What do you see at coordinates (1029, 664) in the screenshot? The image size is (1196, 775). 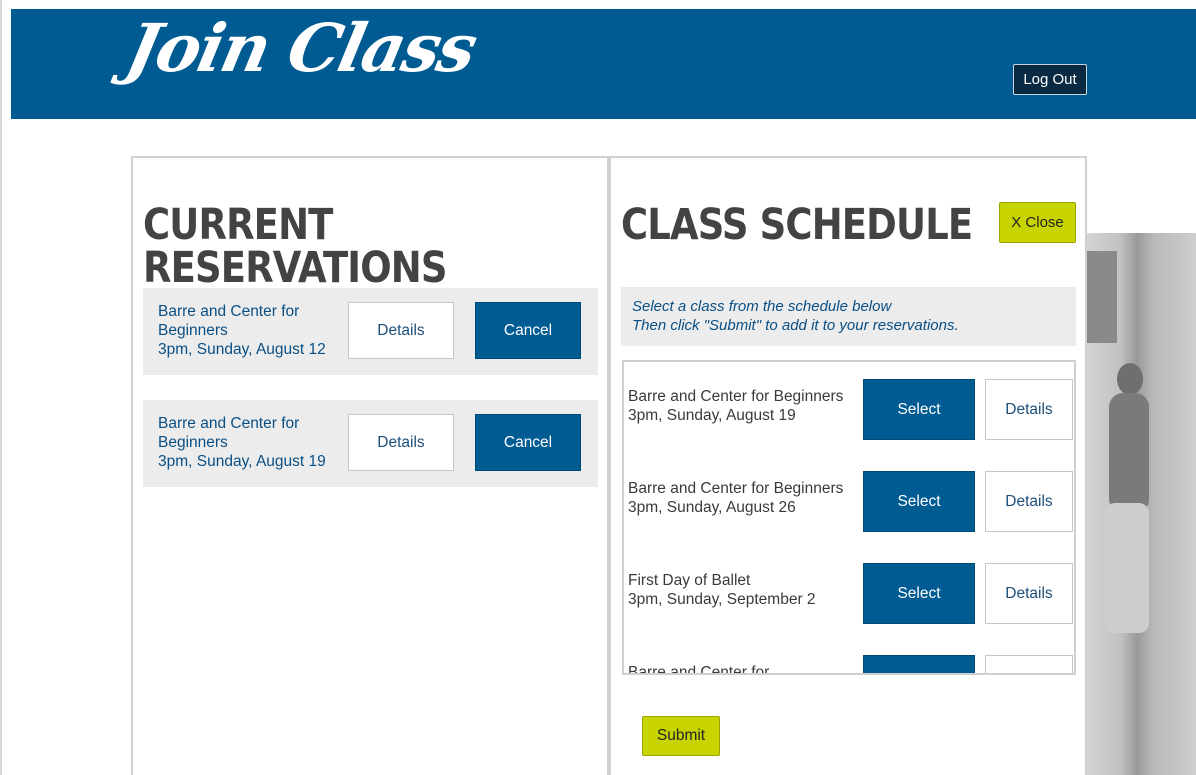 I see `schedule-details-button` at bounding box center [1029, 664].